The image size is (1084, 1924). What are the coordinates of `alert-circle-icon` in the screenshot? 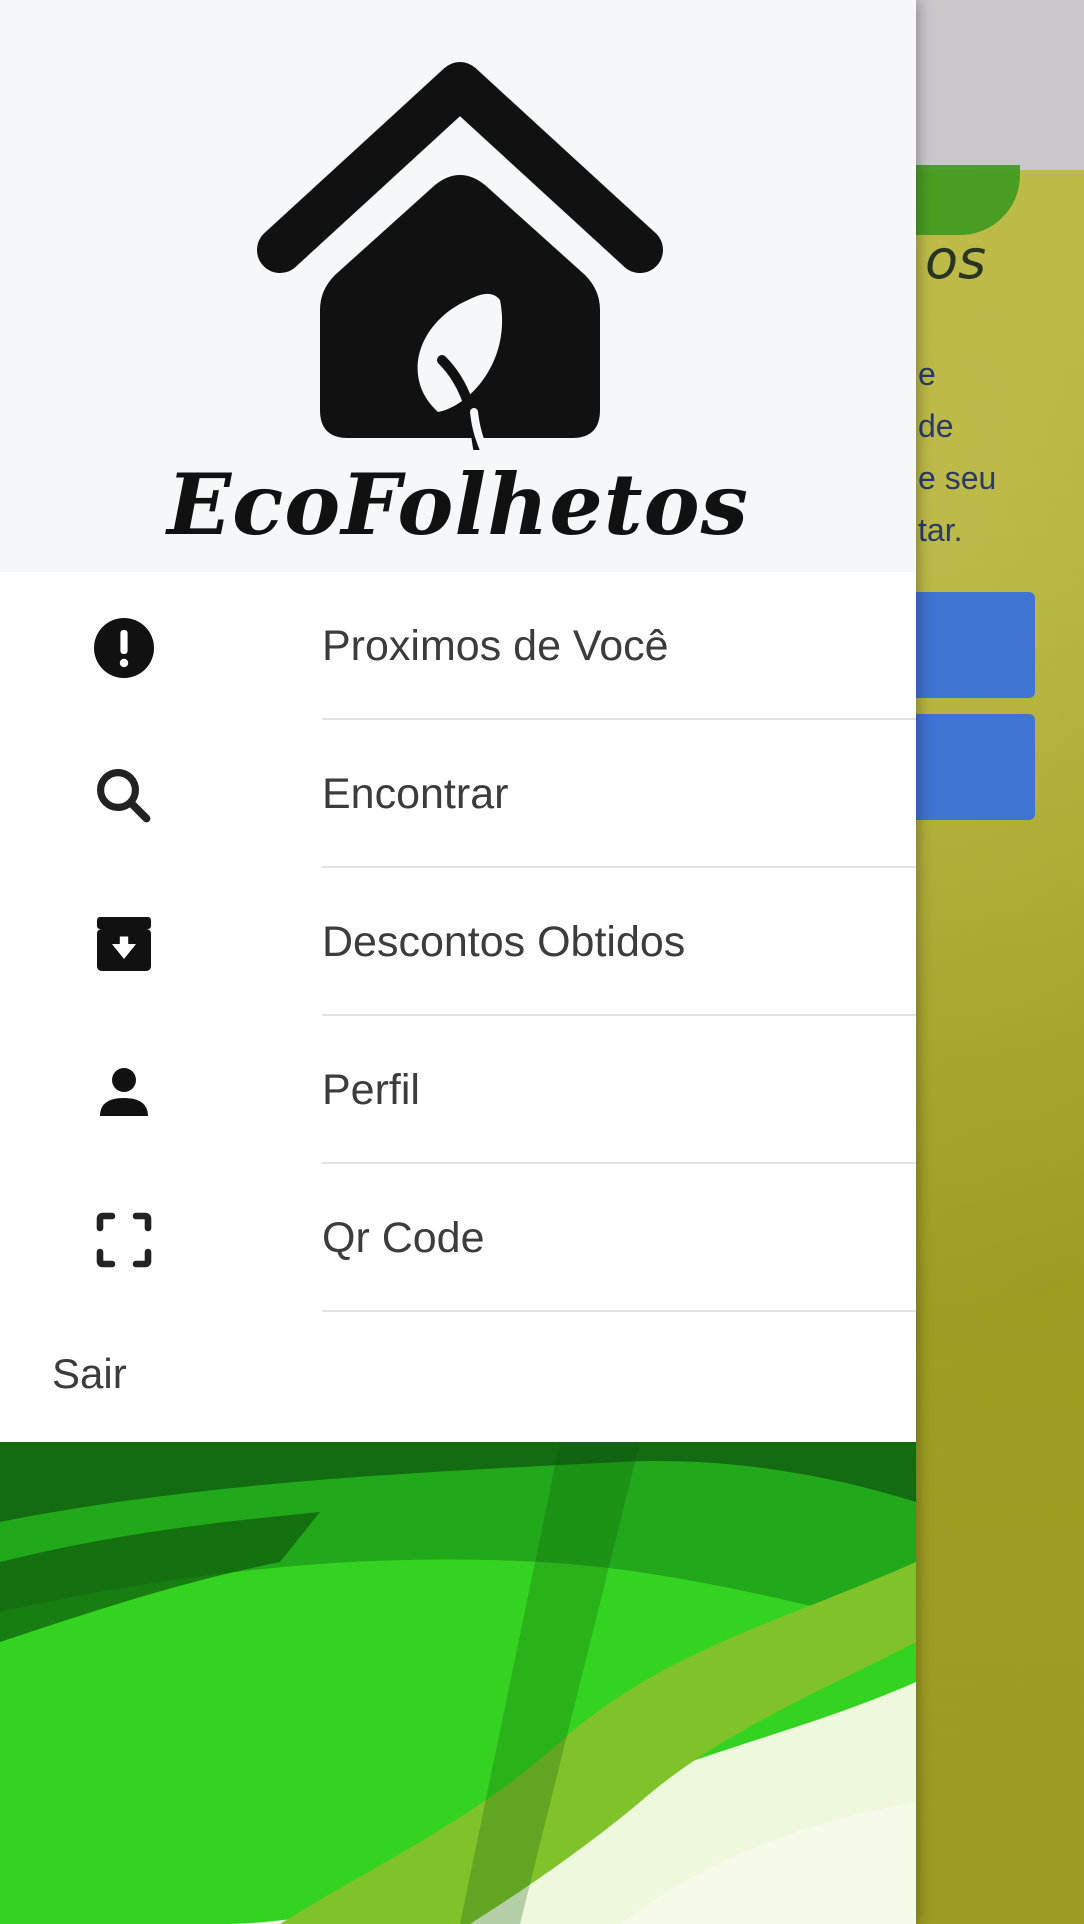 It's located at (124, 648).